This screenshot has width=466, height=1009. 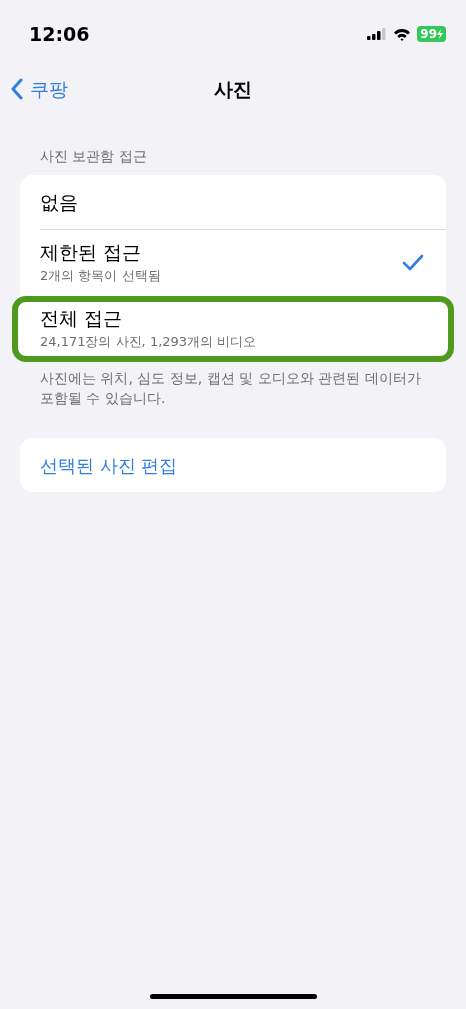 I want to click on option-label: 없음, so click(x=59, y=202).